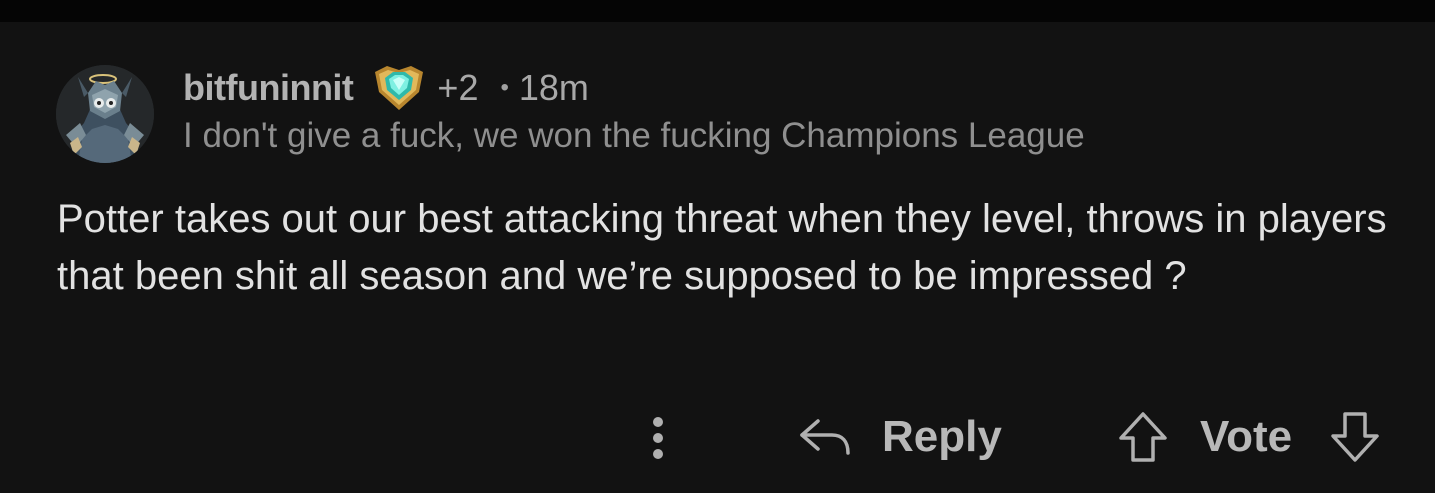  What do you see at coordinates (717, 437) in the screenshot?
I see `comment-actions-bar: Reply Vote` at bounding box center [717, 437].